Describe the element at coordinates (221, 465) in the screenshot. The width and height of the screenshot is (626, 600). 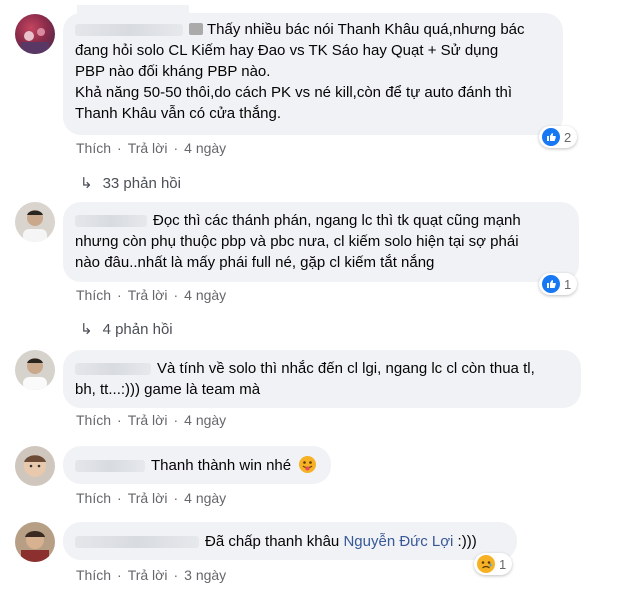
I see `comment-text: Thanh thành win nhé` at that location.